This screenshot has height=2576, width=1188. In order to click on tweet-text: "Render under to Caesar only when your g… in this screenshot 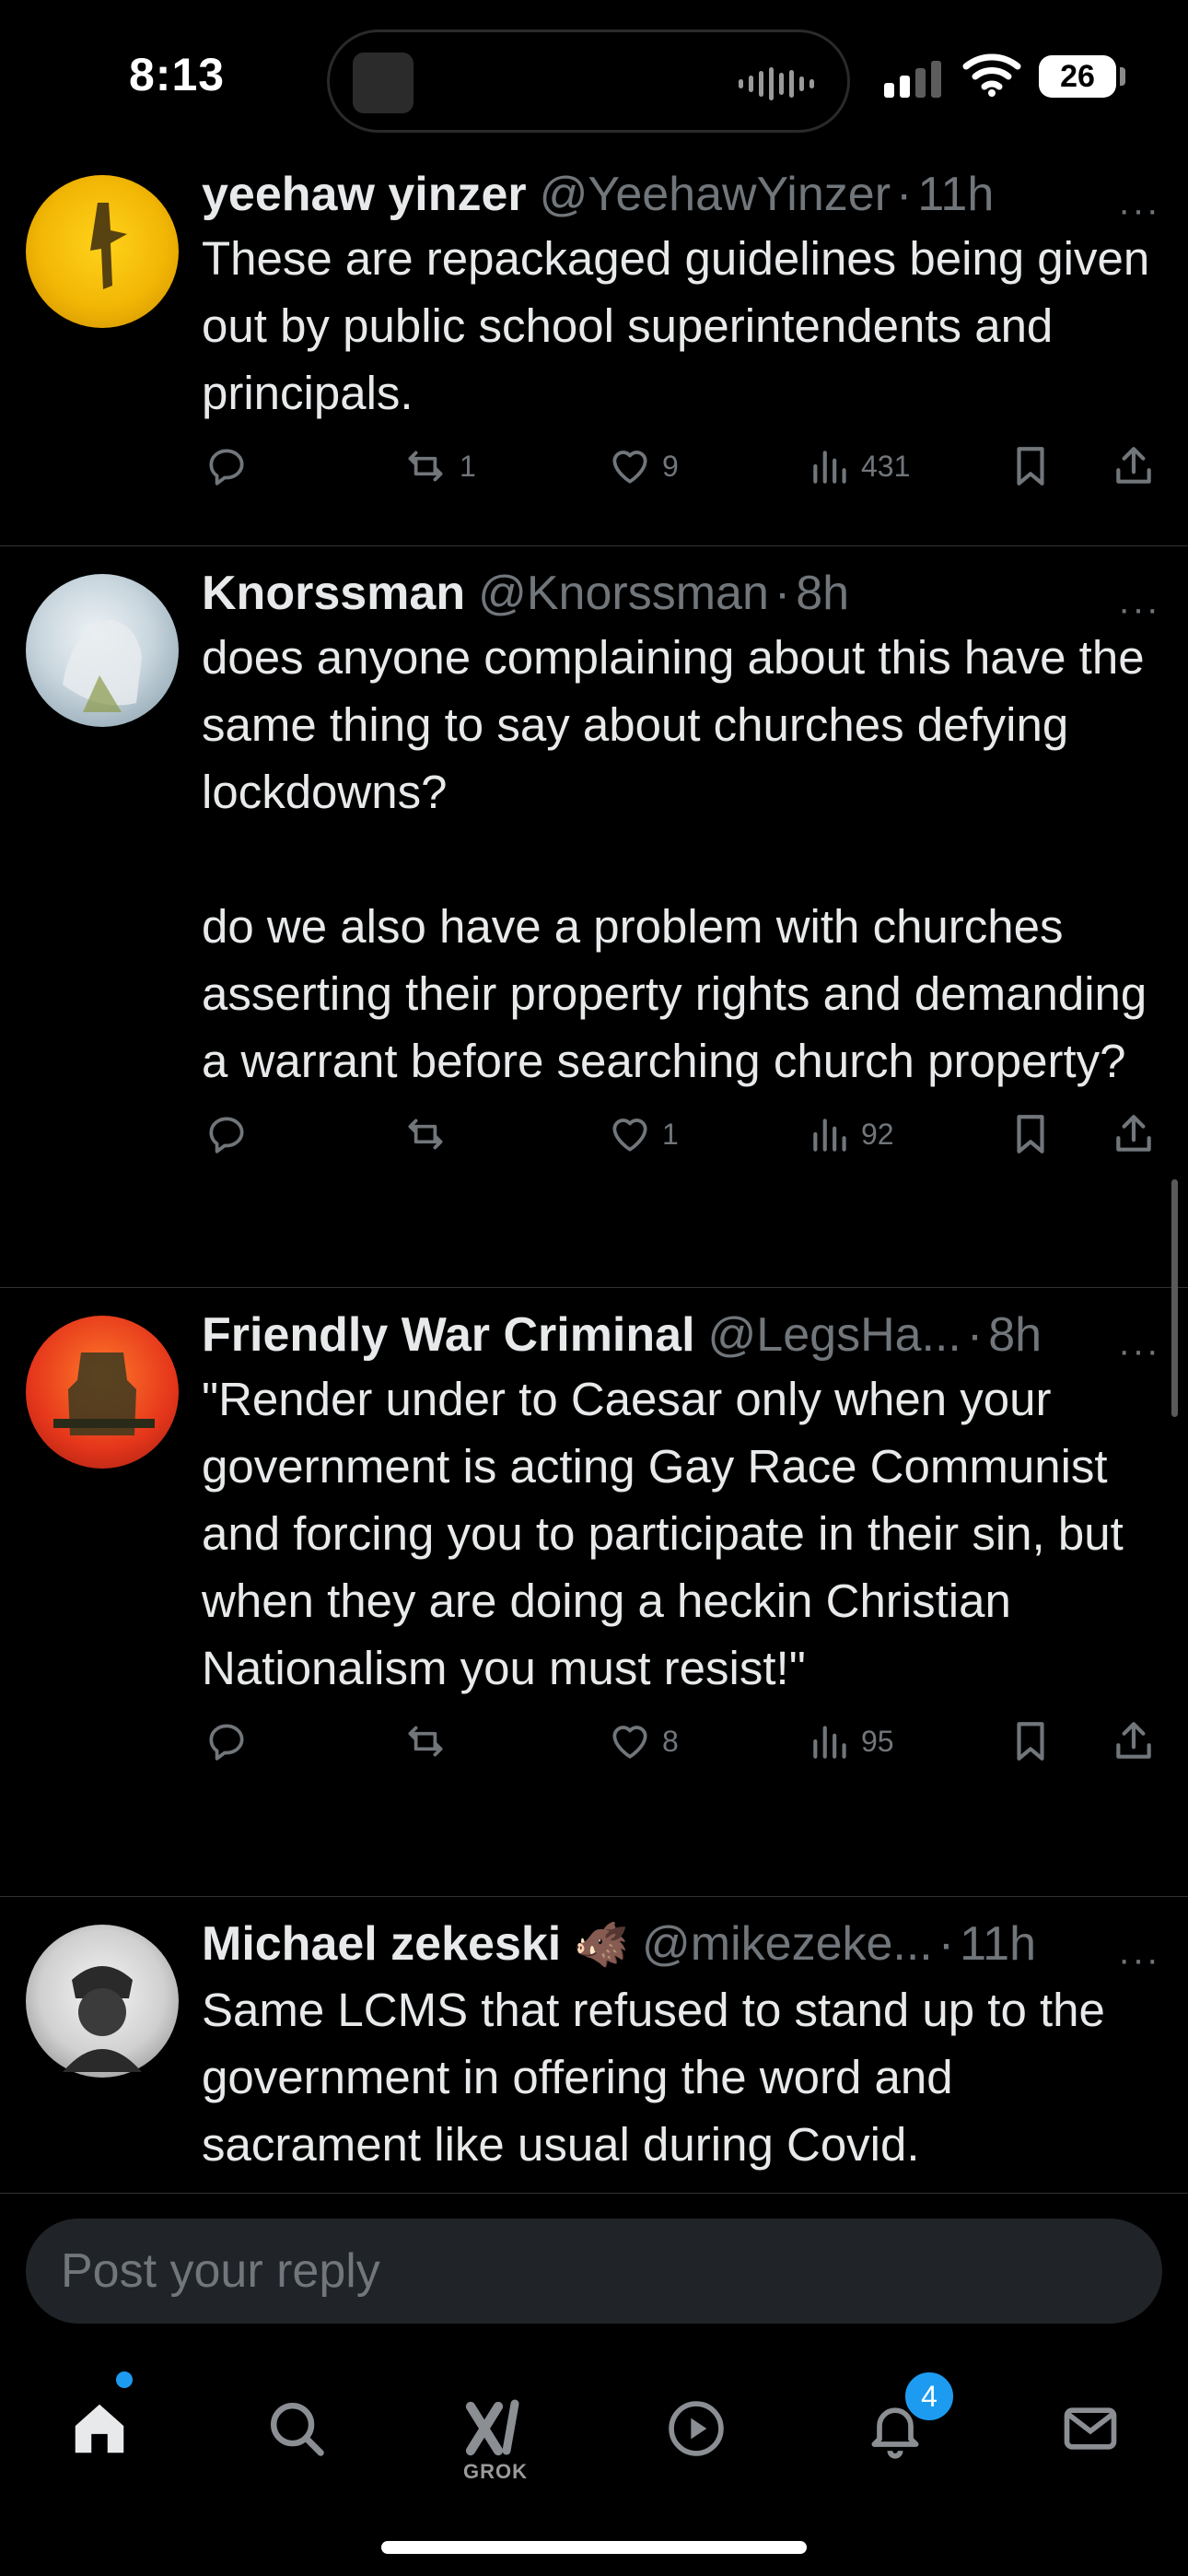, I will do `click(669, 1533)`.